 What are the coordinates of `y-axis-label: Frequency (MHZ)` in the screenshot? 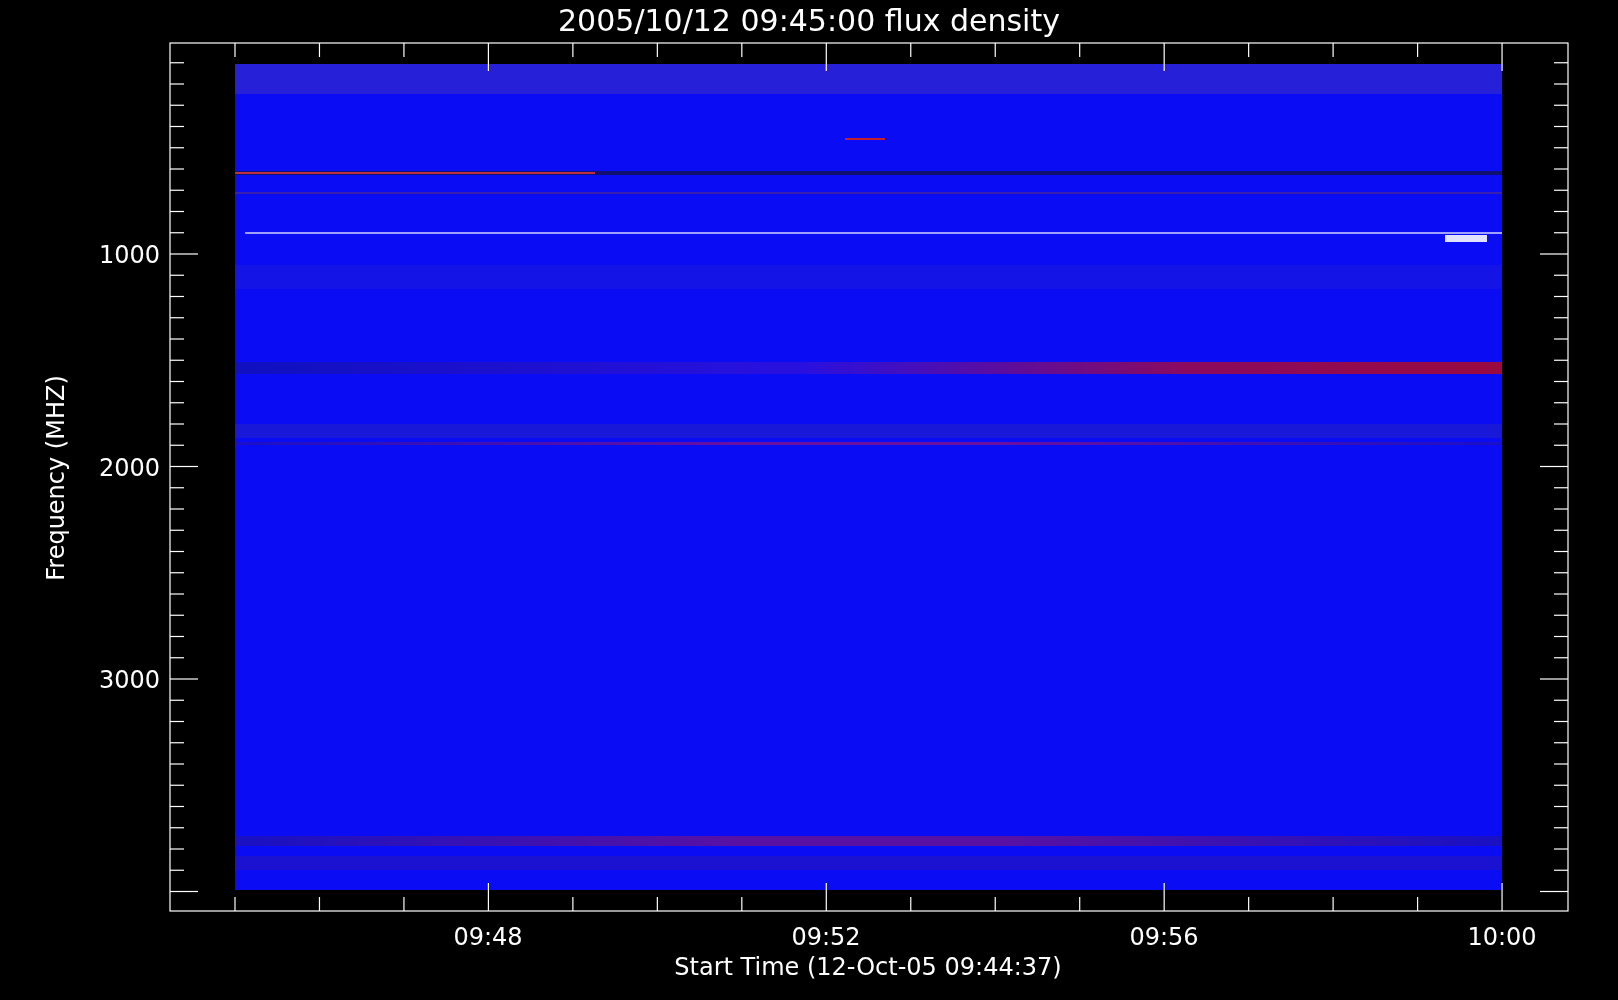 It's located at (56, 478).